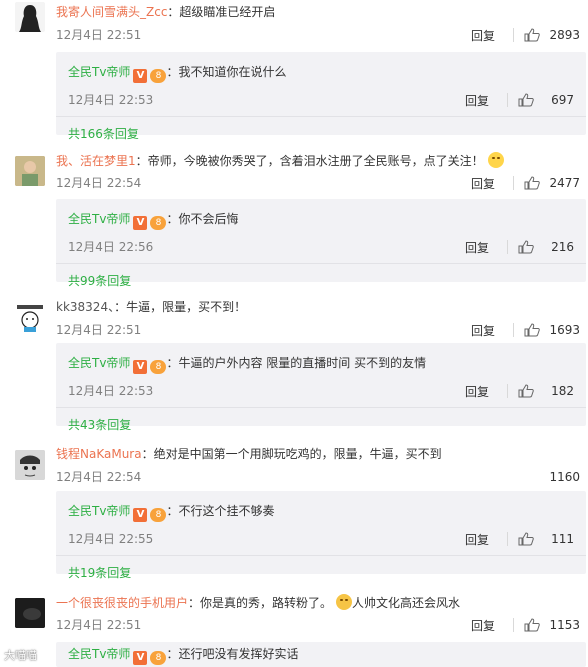  I want to click on reply-time: 12月4日 22:55, so click(111, 539).